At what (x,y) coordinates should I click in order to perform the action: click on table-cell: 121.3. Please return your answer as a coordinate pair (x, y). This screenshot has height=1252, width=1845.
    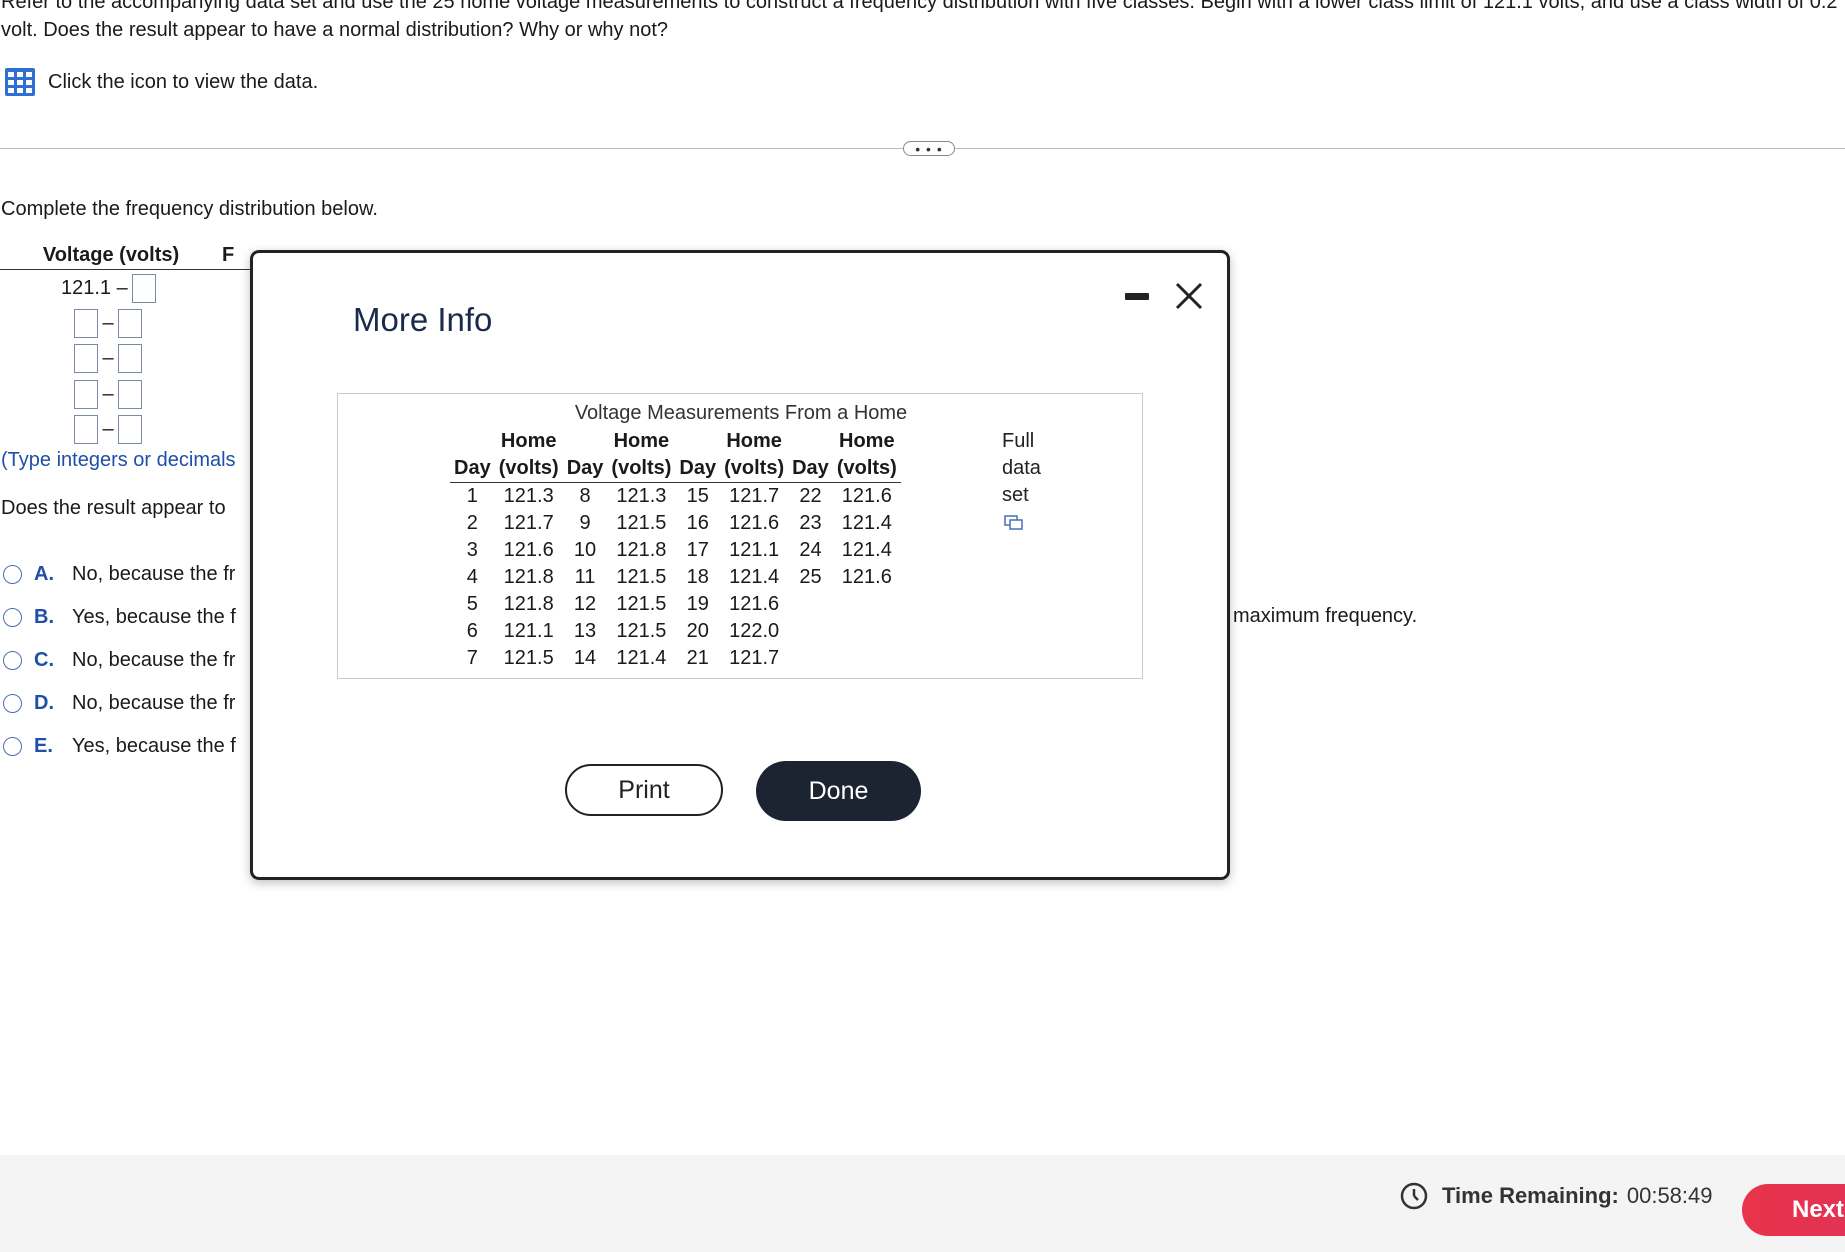
    Looking at the image, I should click on (641, 496).